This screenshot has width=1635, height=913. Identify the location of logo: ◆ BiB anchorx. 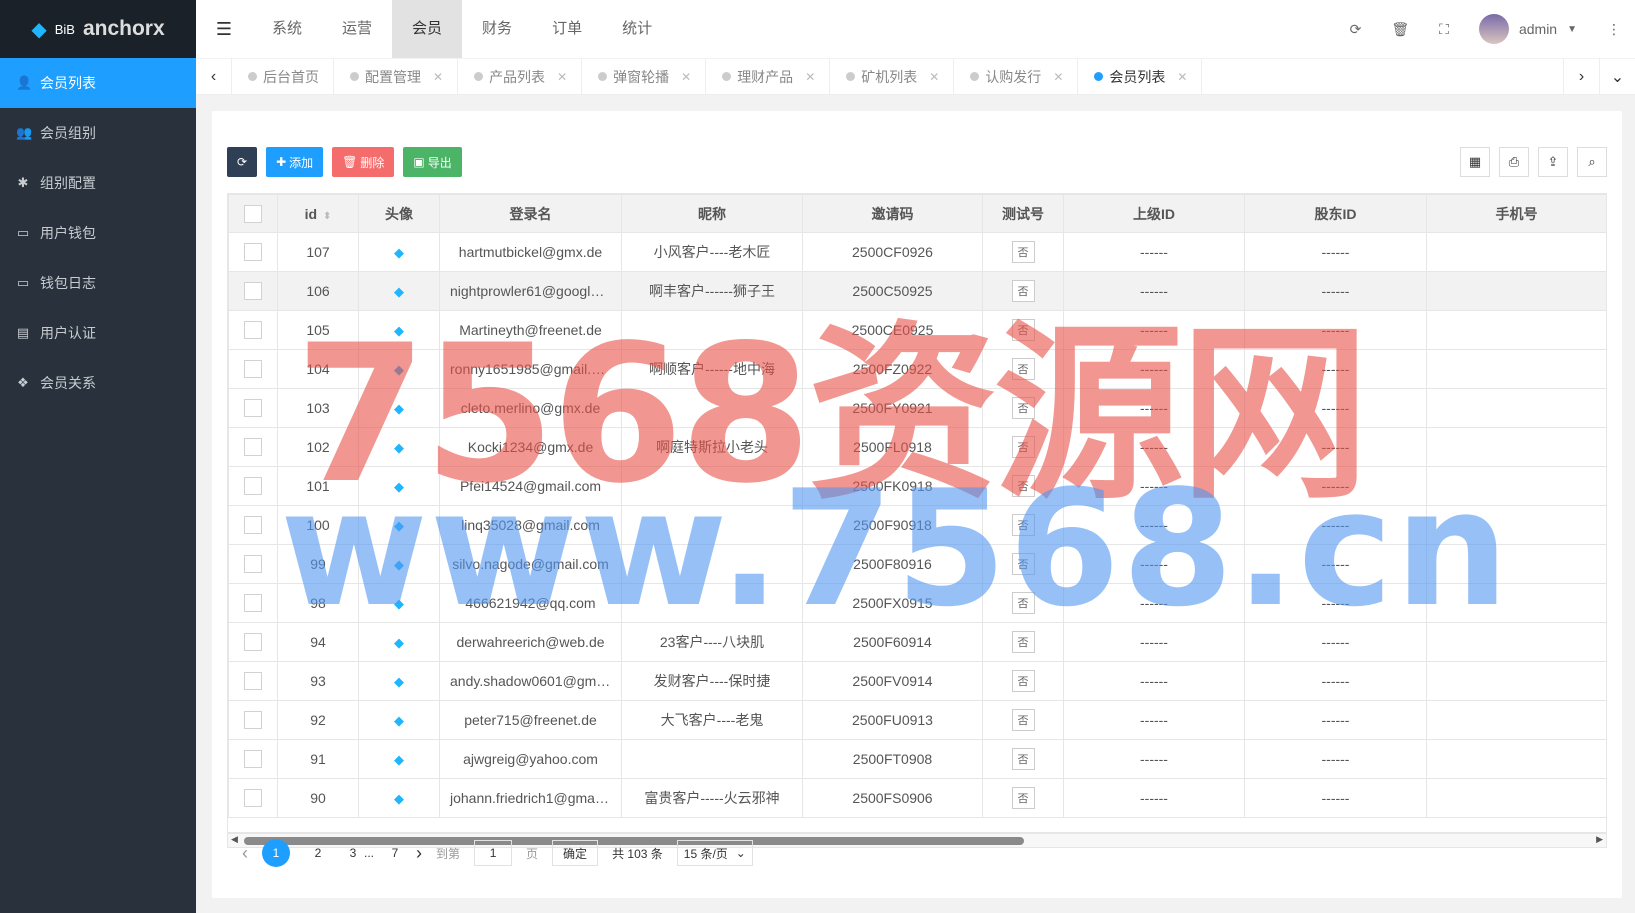
(98, 29).